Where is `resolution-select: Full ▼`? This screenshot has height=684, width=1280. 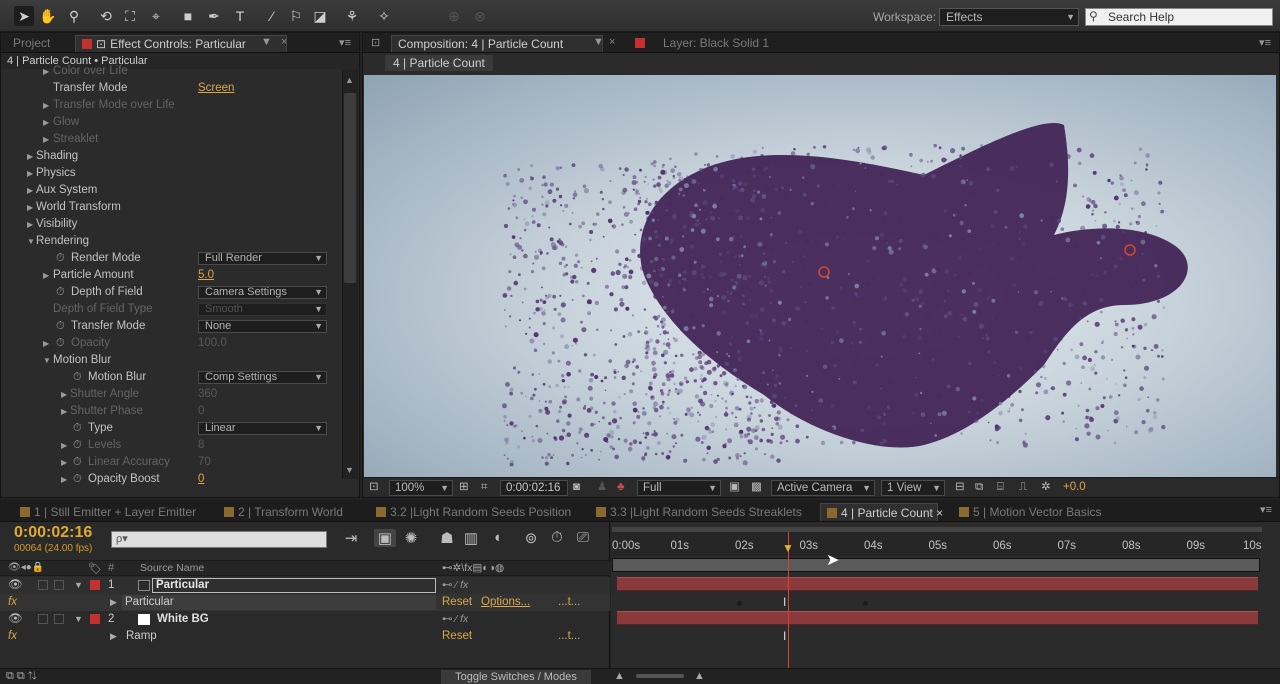 resolution-select: Full ▼ is located at coordinates (679, 488).